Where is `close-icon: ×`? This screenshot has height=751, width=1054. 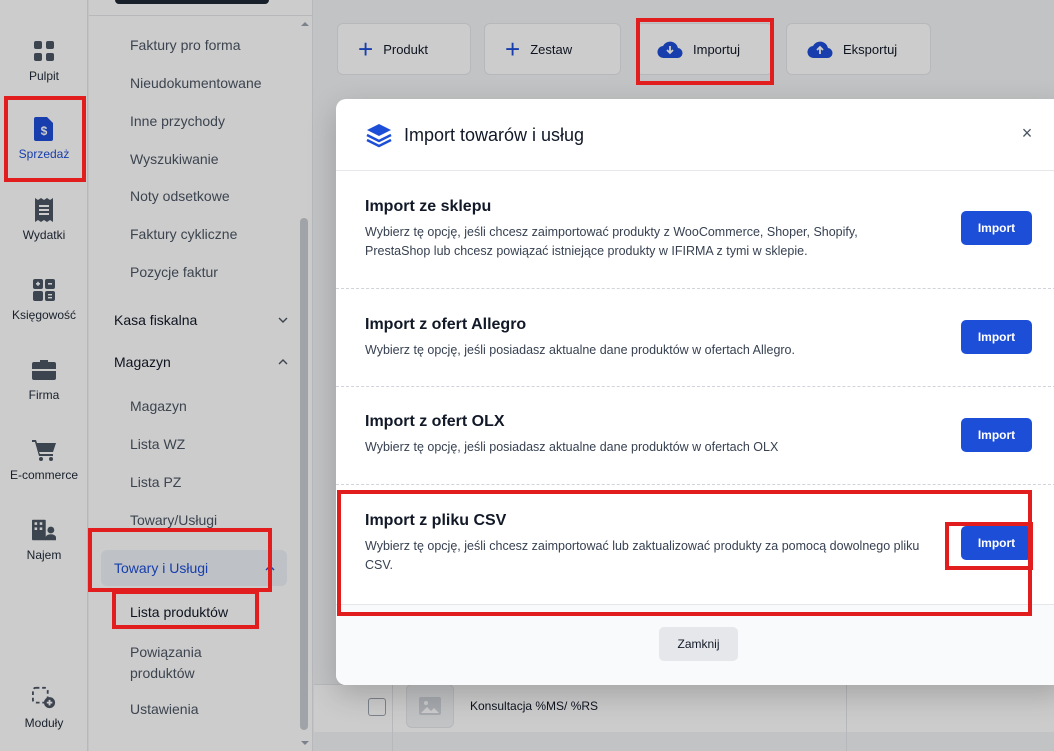 close-icon: × is located at coordinates (1027, 133).